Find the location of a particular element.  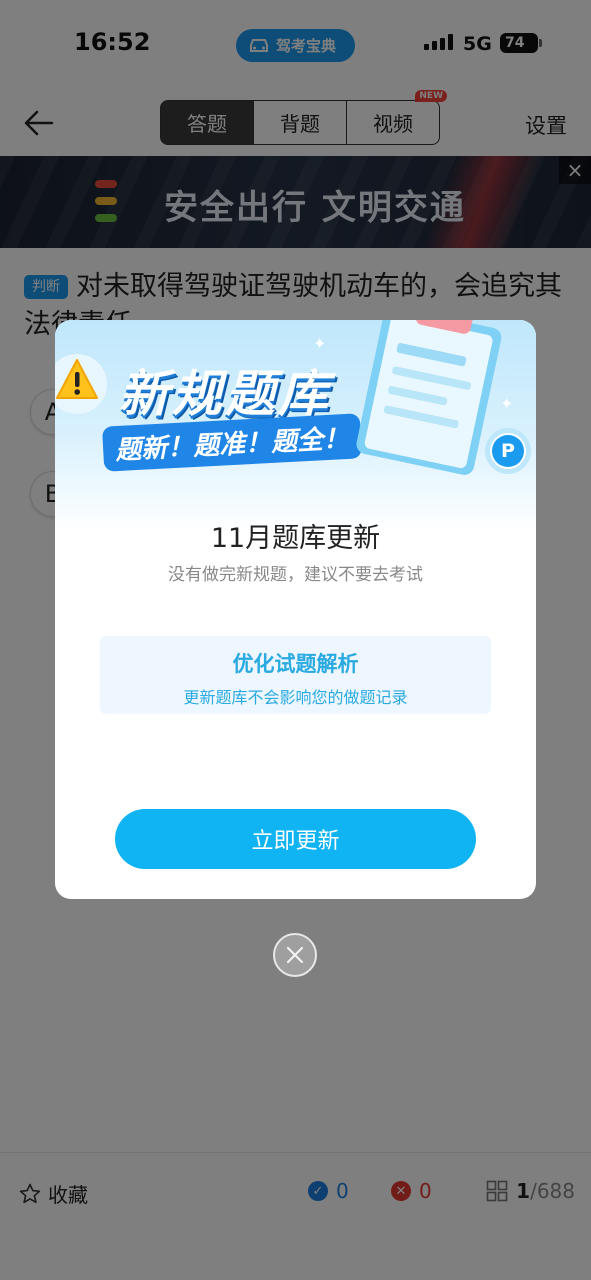

dialog-subtitle: 没有做完新规题，建议不要去考试 is located at coordinates (295, 575).